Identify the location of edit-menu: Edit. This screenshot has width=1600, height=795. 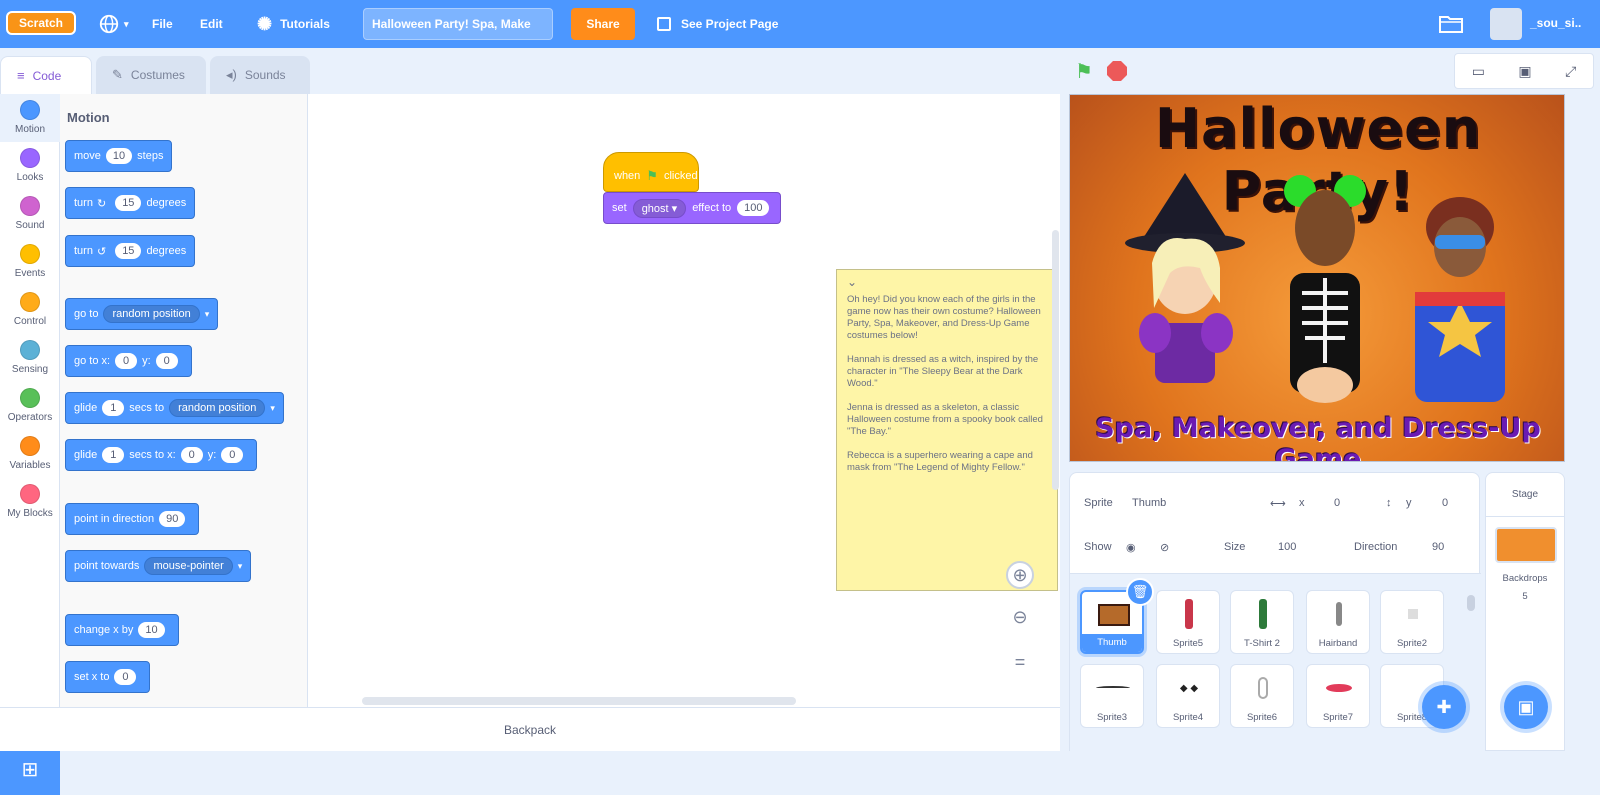
(211, 24).